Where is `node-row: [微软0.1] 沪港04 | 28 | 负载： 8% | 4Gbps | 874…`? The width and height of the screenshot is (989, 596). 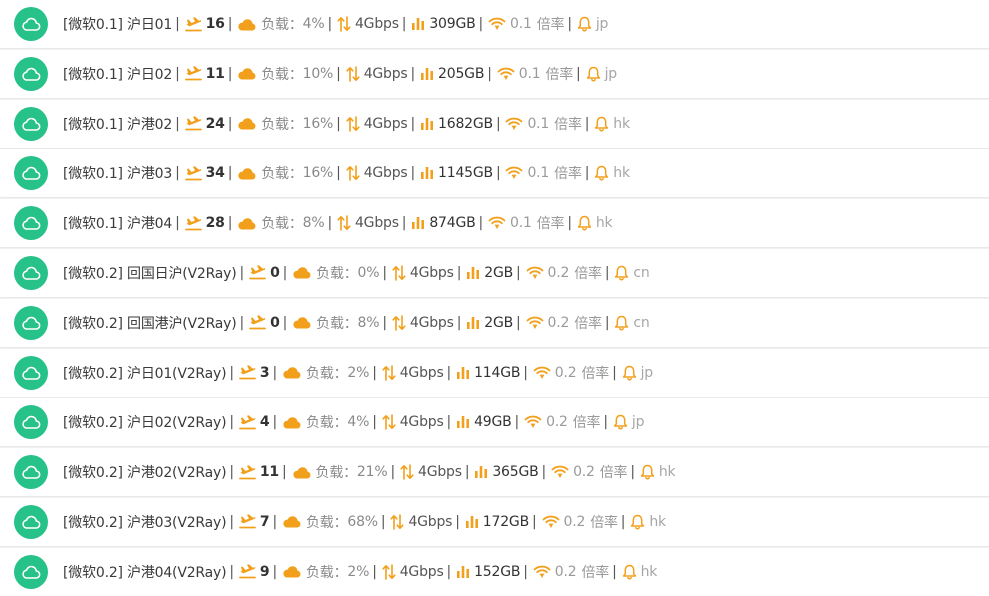
node-row: [微软0.1] 沪港04 | 28 | 负载： 8% | 4Gbps | 874… is located at coordinates (494, 223).